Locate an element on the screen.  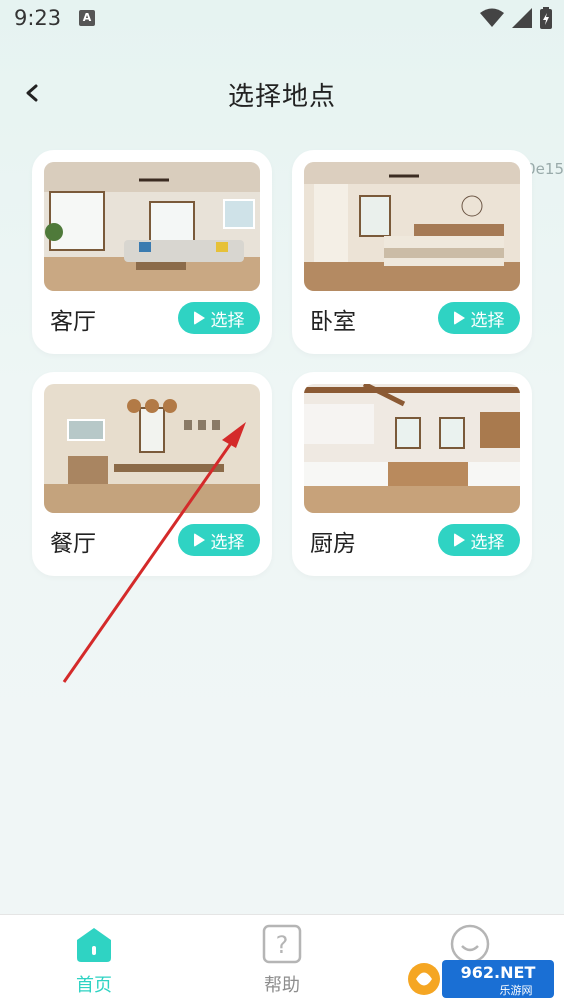
room-card-living: 客厅 选择 is located at coordinates (152, 252).